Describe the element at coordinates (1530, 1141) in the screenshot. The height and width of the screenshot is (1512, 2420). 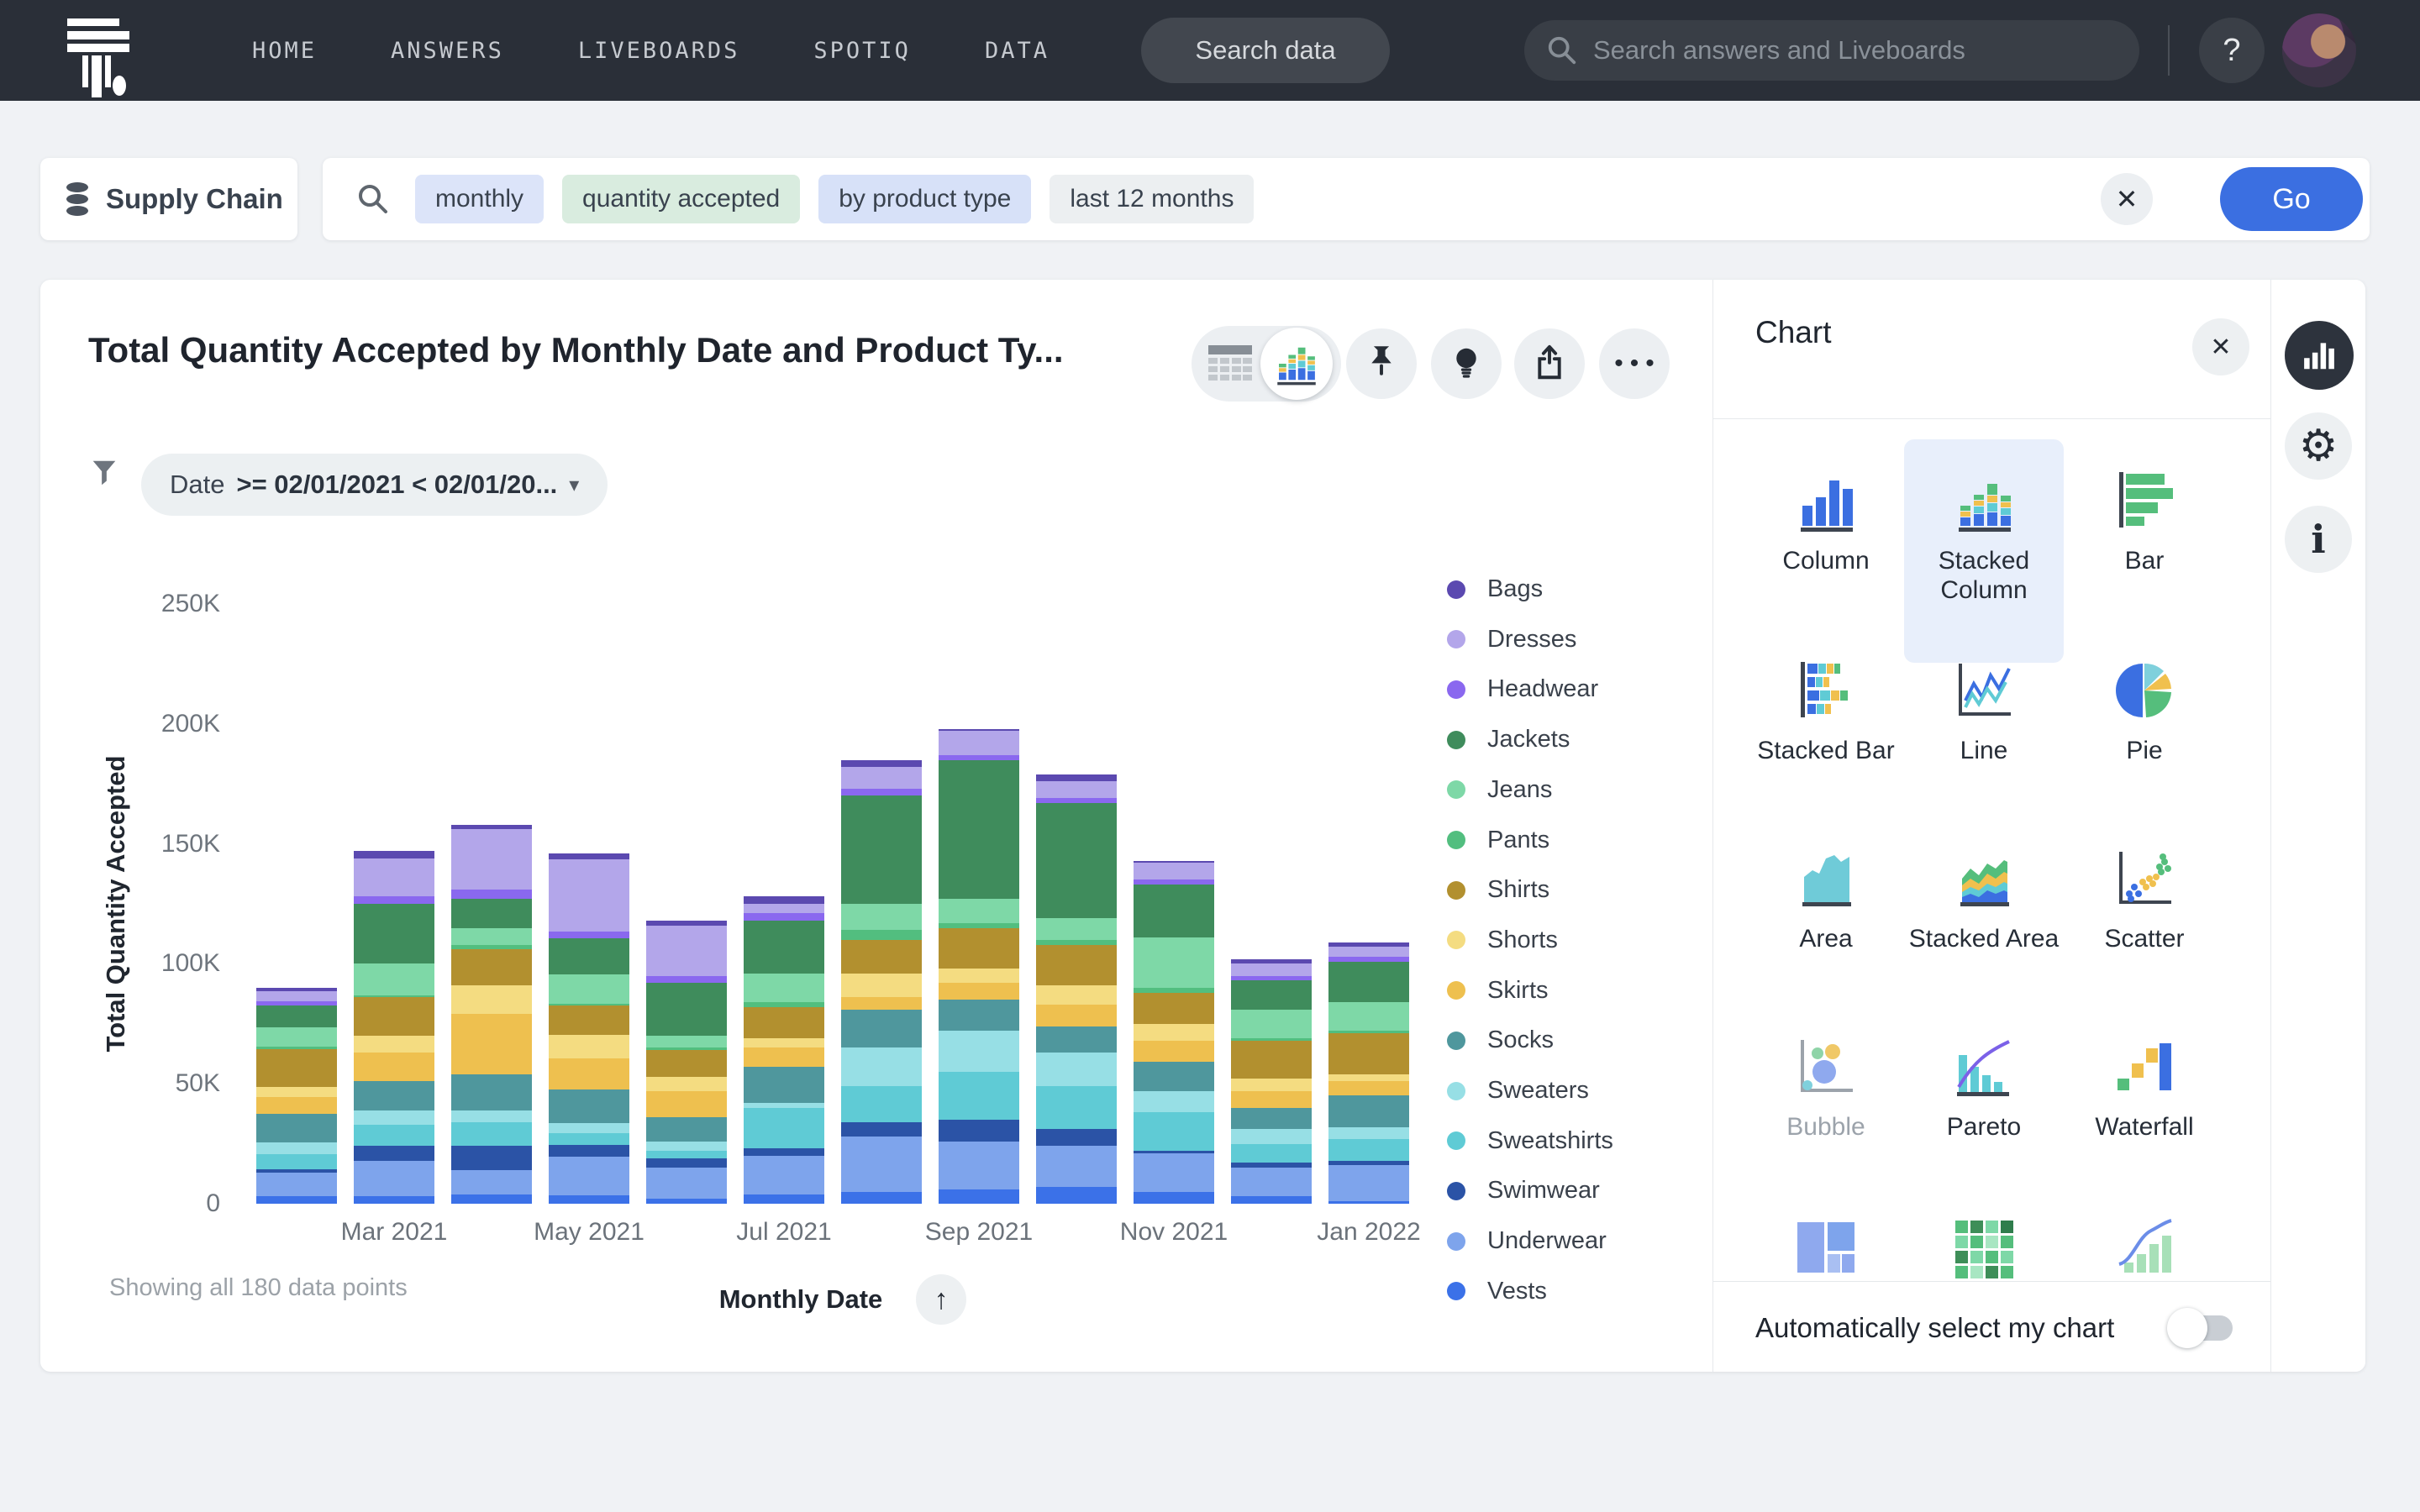
I see `legend-item-sweatshirts: Sweatshirts` at that location.